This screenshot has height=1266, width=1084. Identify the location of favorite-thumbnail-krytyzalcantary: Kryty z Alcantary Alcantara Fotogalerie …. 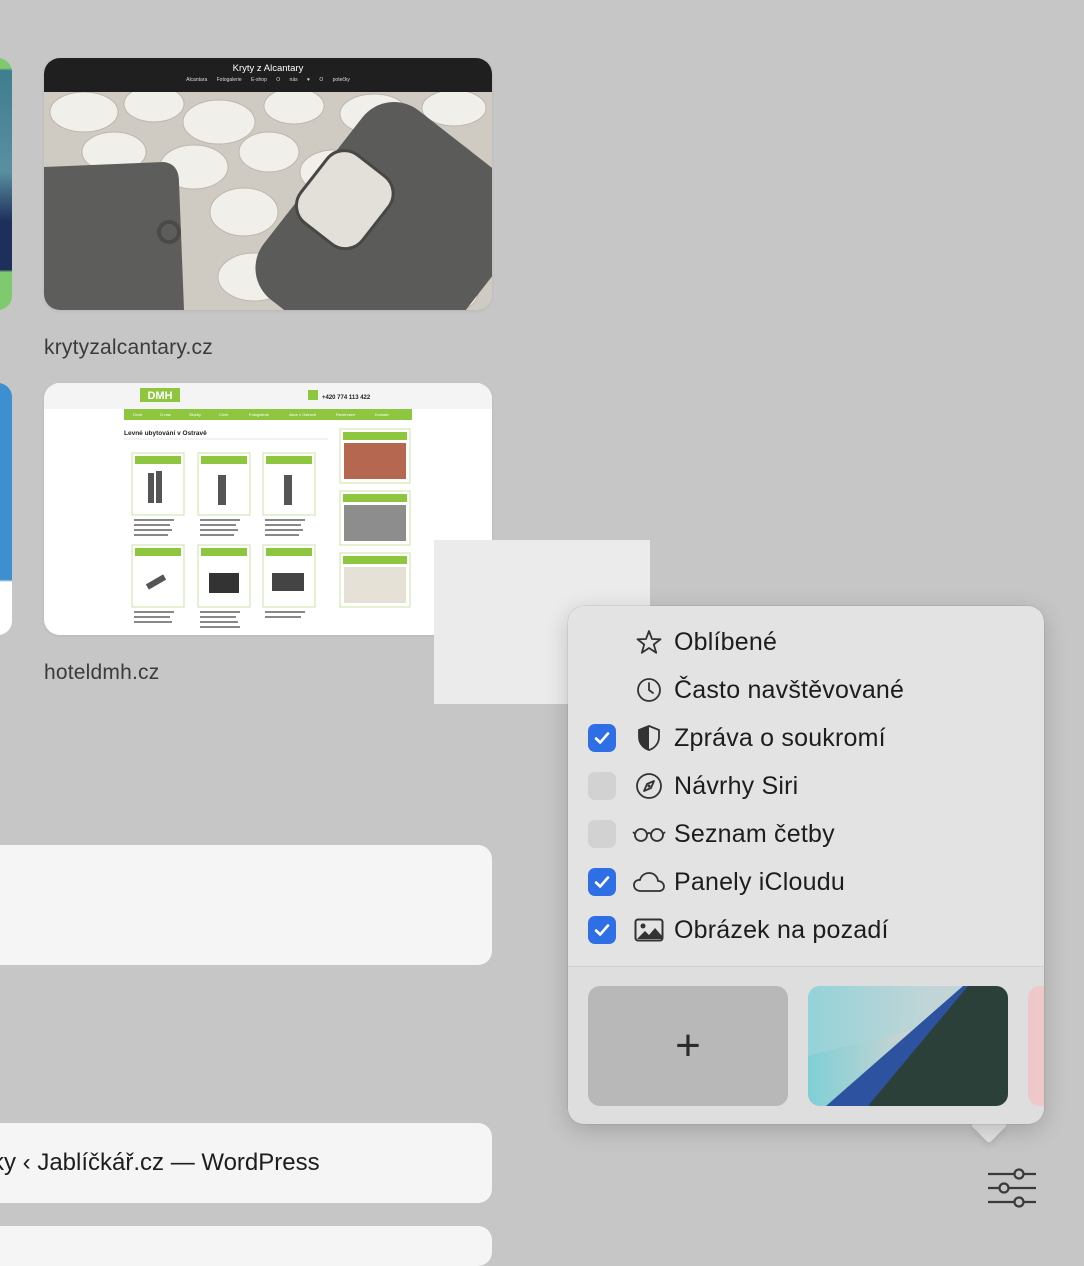
(268, 184).